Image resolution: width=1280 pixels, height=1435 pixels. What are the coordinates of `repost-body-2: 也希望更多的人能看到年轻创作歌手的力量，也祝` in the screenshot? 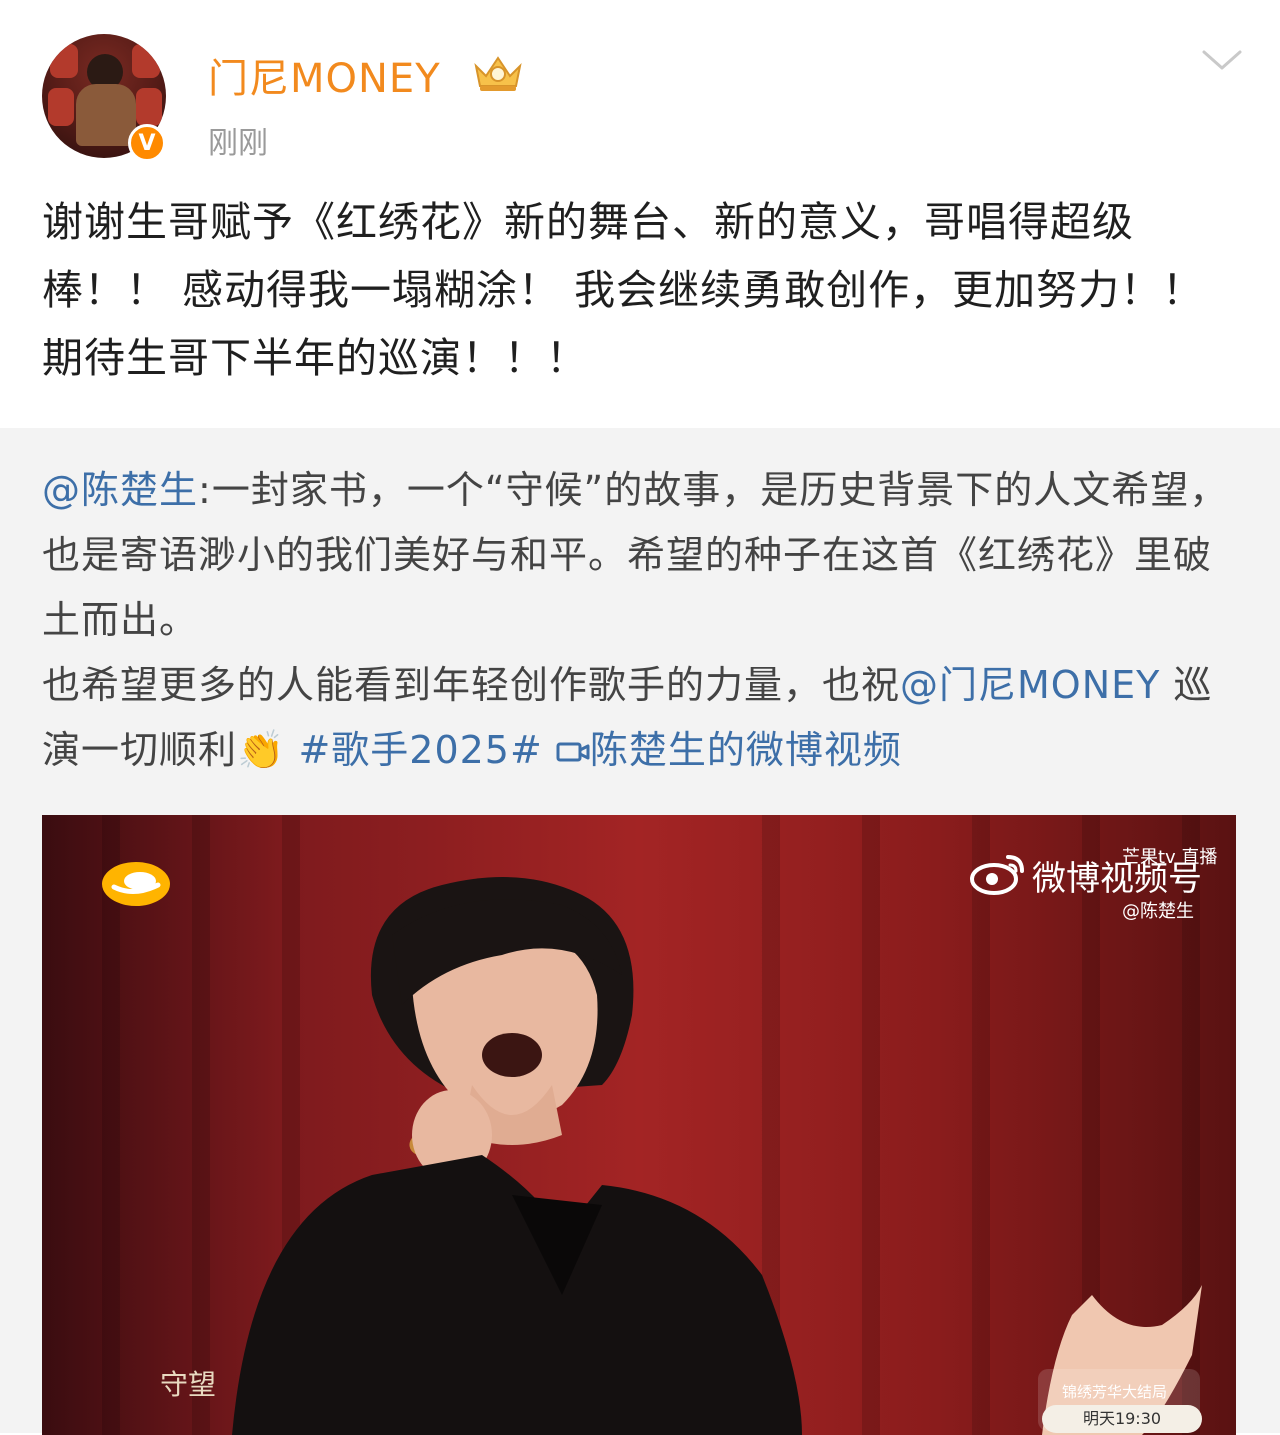 It's located at (471, 685).